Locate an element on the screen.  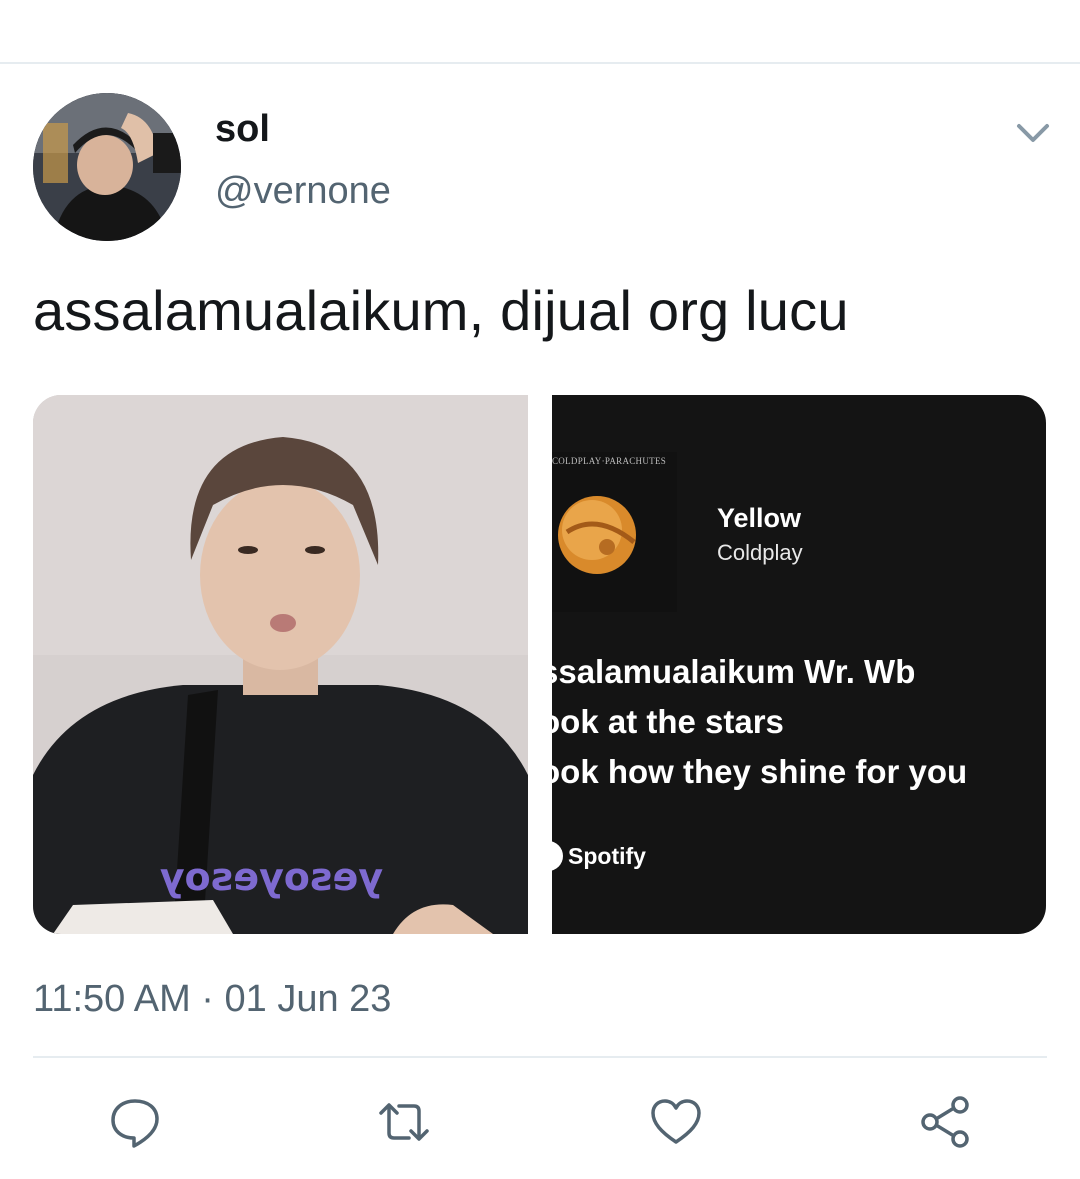
avatar-image is located at coordinates (107, 167).